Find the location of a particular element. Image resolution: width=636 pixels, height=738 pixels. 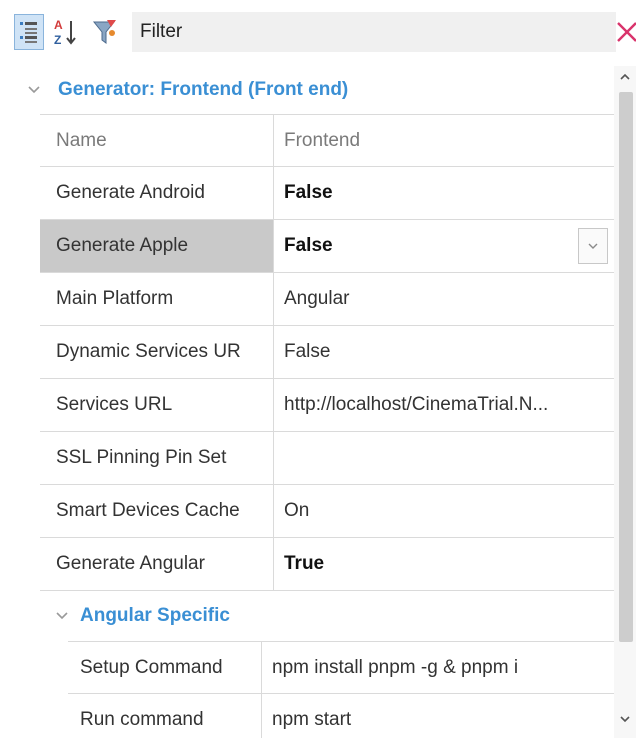

property-row-ssl-pinning: SSL Pinning Pin Set is located at coordinates (327, 458).